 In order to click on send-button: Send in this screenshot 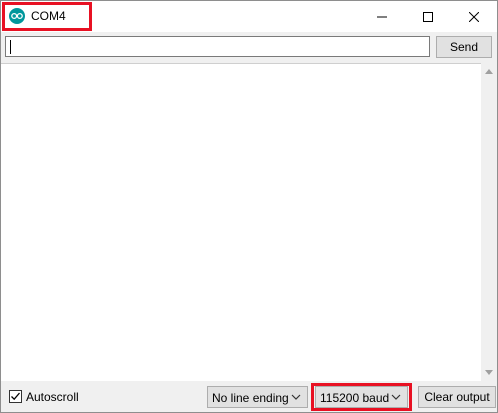, I will do `click(464, 47)`.